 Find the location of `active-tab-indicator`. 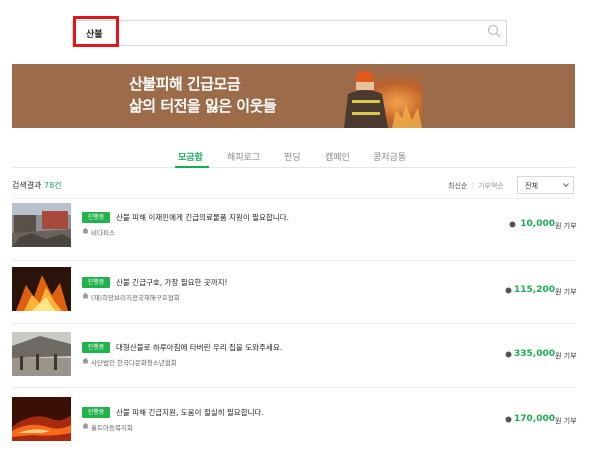

active-tab-indicator is located at coordinates (192, 167).